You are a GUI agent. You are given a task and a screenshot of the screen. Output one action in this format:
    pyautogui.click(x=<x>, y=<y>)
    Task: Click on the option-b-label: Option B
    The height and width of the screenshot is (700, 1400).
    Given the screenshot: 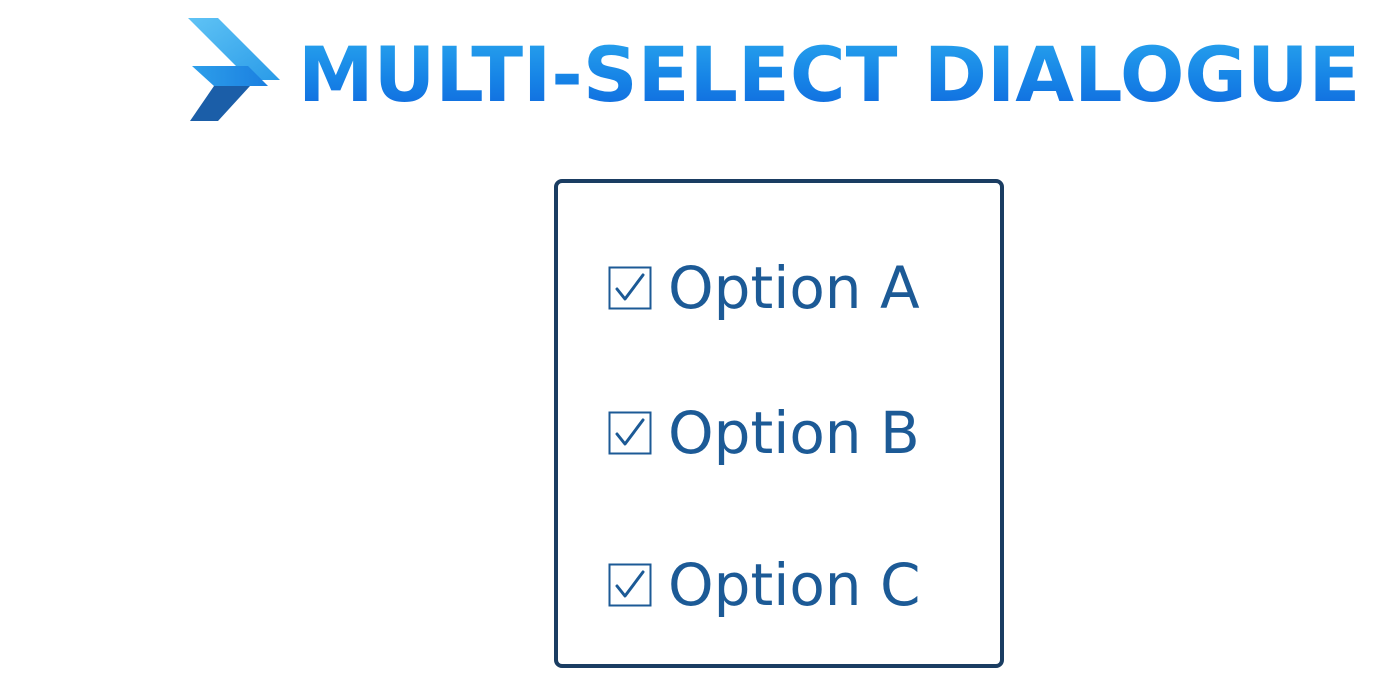 What is the action you would take?
    pyautogui.click(x=794, y=433)
    